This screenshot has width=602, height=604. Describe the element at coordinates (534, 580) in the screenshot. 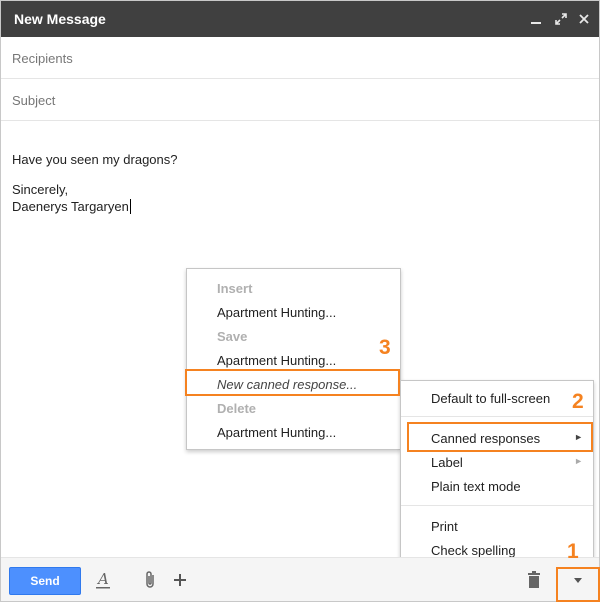

I see `trash-icon` at that location.